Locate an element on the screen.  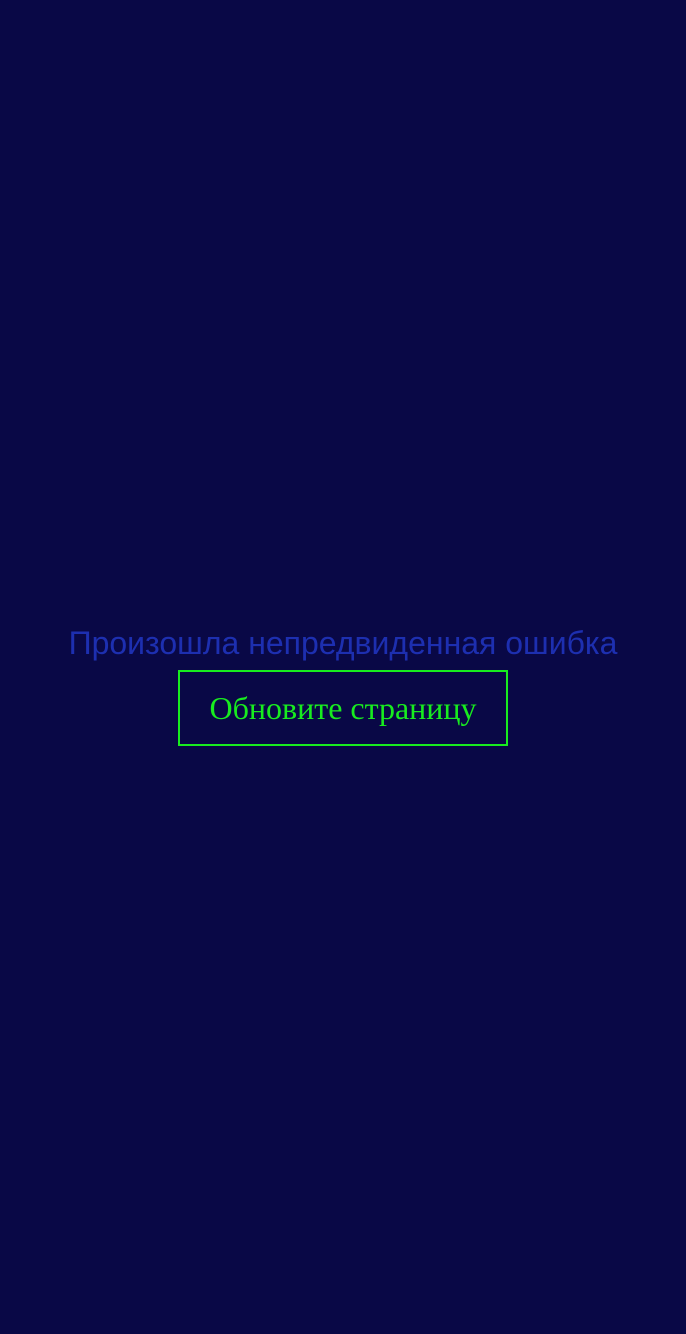
error-message: Произошла непредвиденная ошибка is located at coordinates (343, 643).